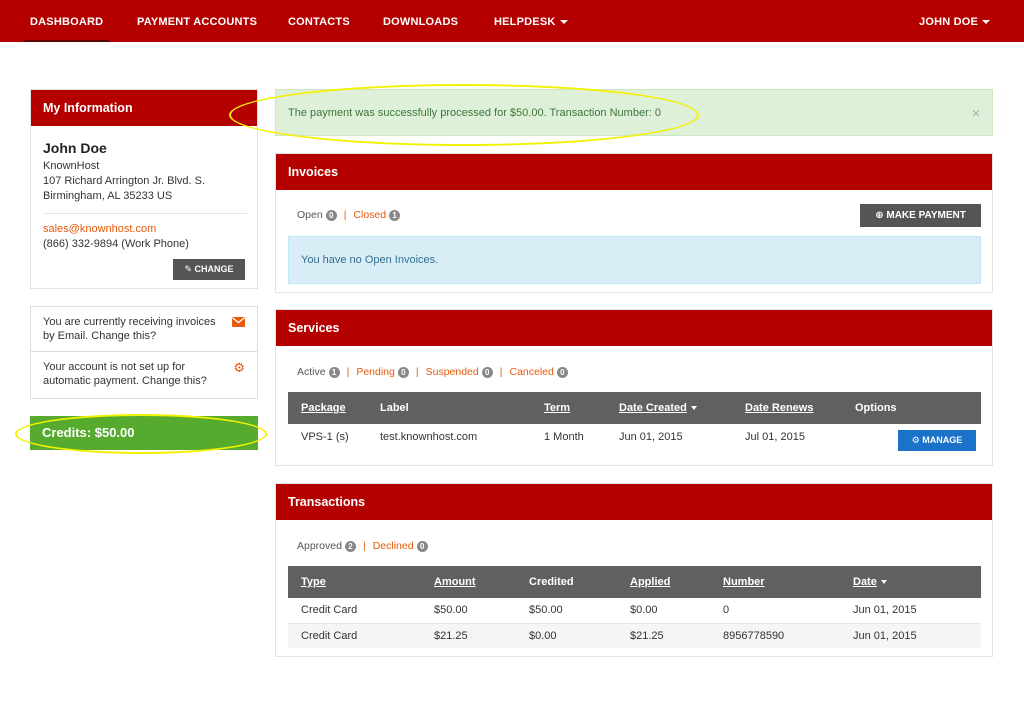  What do you see at coordinates (145, 213) in the screenshot?
I see `divider` at bounding box center [145, 213].